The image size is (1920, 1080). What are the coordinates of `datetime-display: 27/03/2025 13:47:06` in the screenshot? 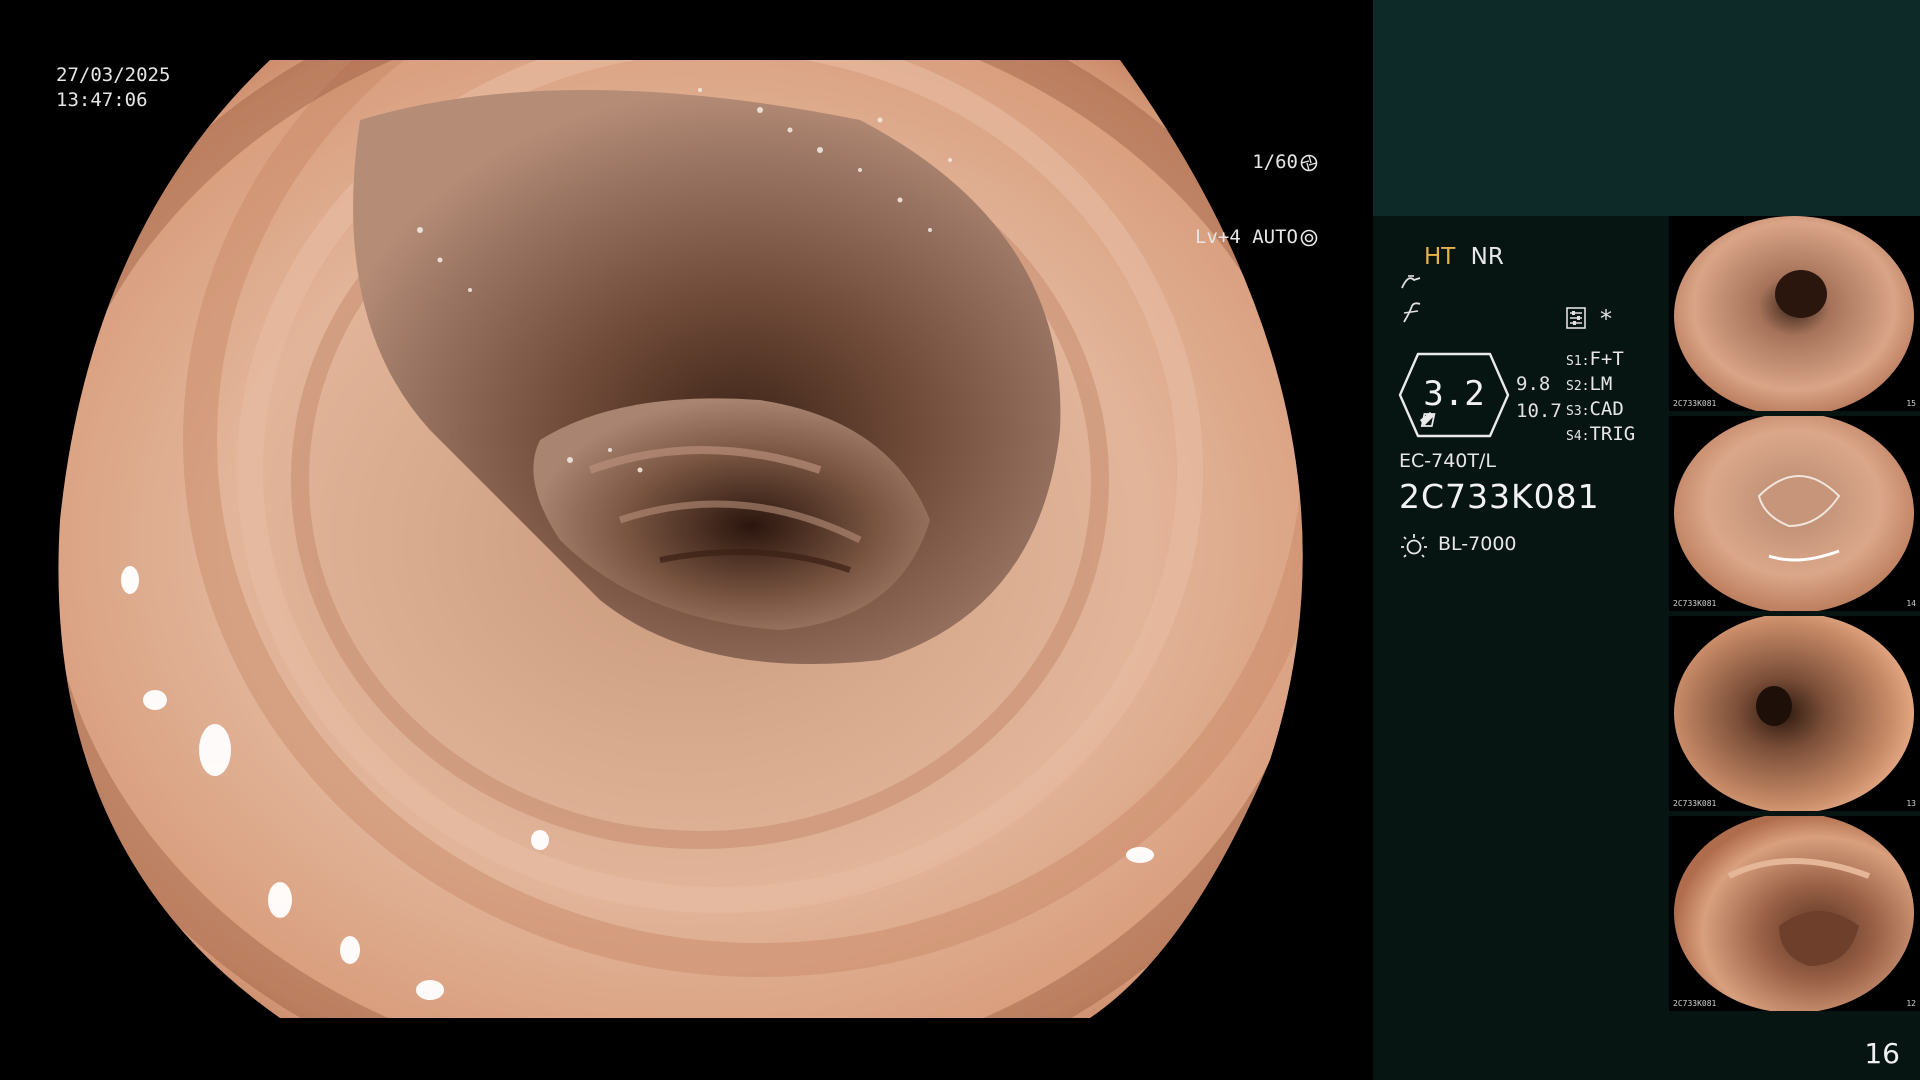 It's located at (113, 88).